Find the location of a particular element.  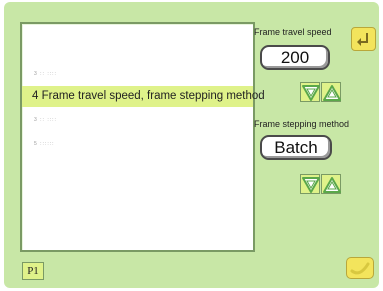

stepping-method-up-button is located at coordinates (331, 184).